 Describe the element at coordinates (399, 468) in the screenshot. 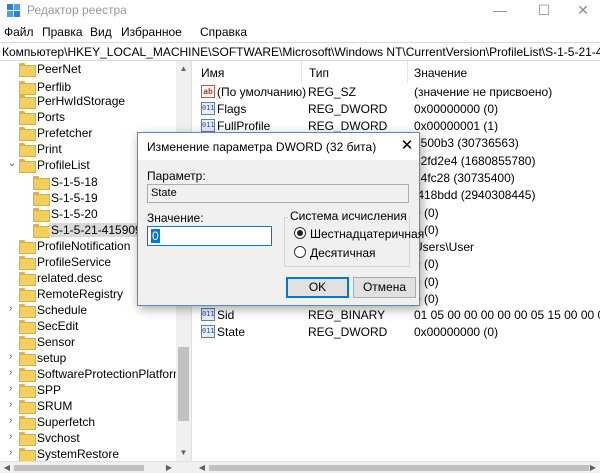

I see `values-hscroll-thumb` at that location.